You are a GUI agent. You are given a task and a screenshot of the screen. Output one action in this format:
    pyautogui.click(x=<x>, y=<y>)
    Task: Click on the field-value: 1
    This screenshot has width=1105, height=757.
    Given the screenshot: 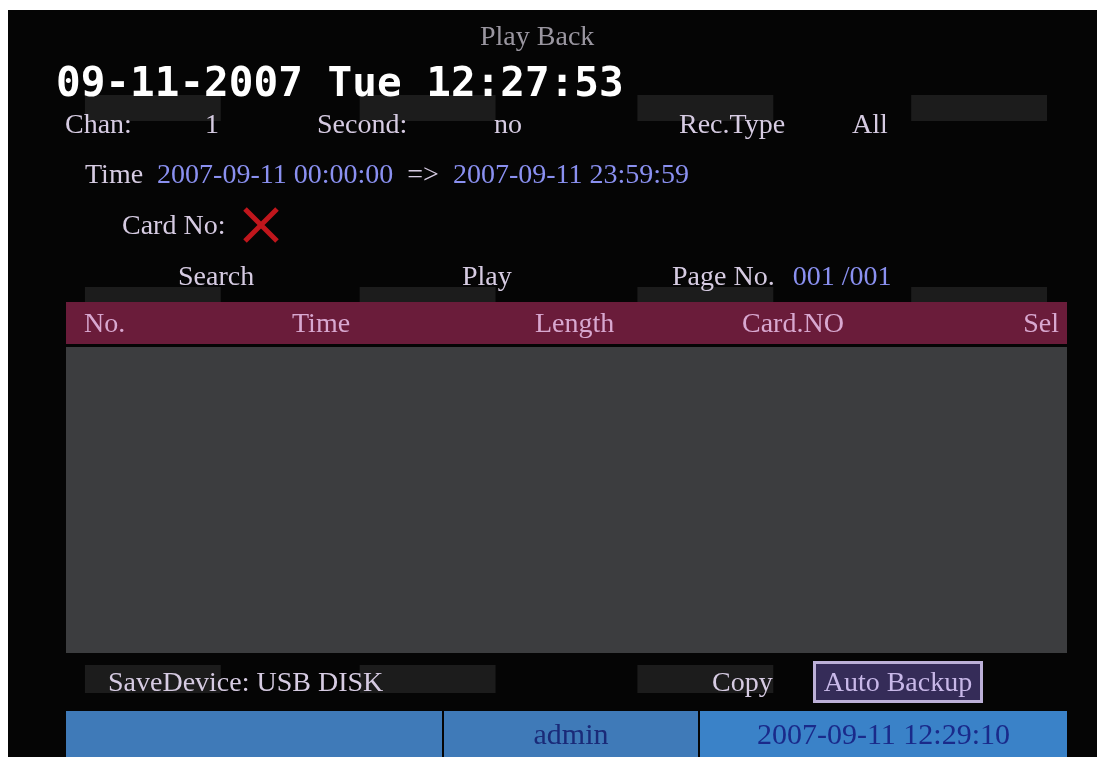 What is the action you would take?
    pyautogui.click(x=261, y=124)
    